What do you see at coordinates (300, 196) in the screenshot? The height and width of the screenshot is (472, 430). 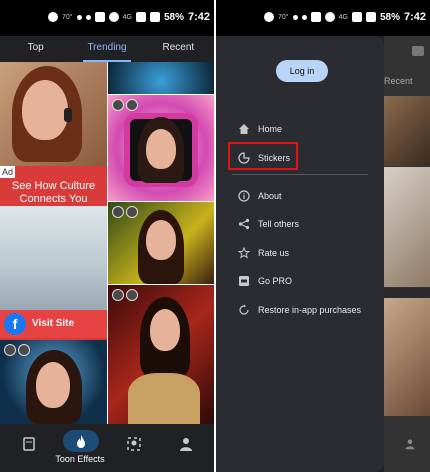 I see `menu-item-about: About` at bounding box center [300, 196].